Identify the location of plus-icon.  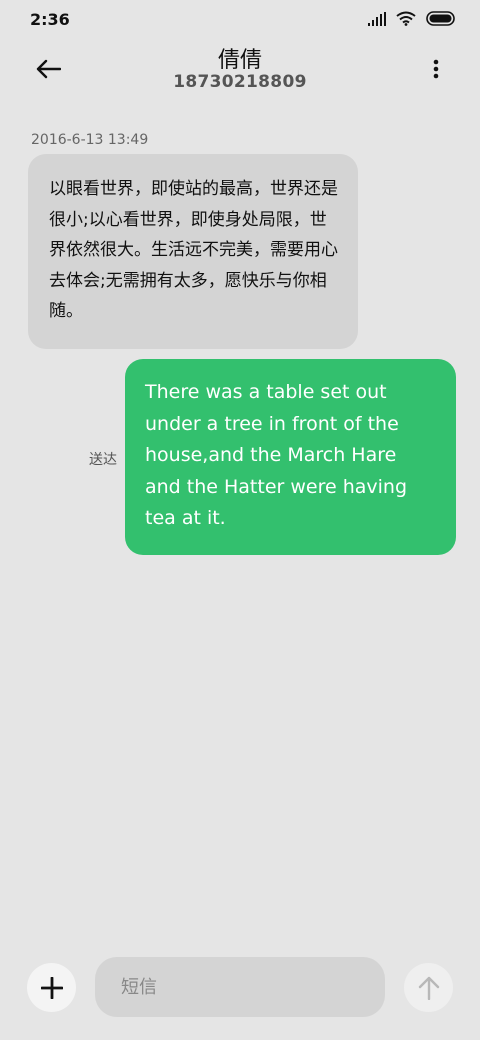
(51, 987).